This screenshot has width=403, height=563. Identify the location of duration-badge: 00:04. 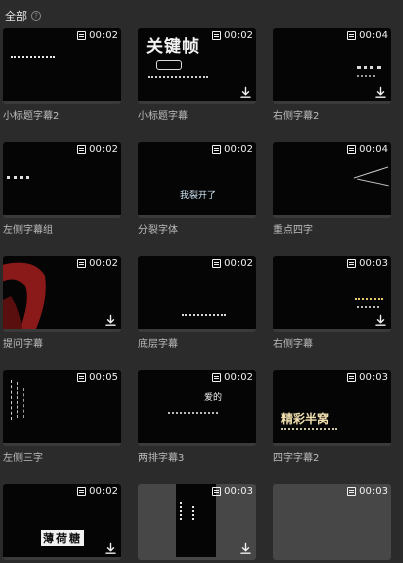
(367, 35).